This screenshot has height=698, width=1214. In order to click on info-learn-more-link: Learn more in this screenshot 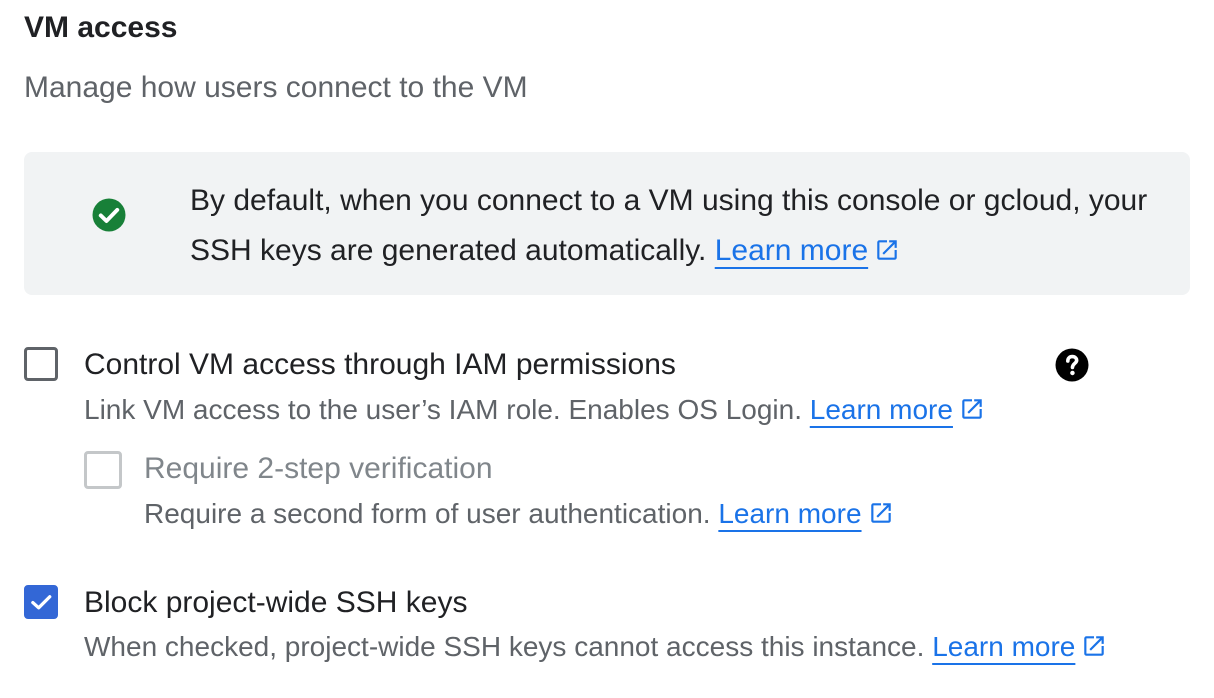, I will do `click(807, 250)`.